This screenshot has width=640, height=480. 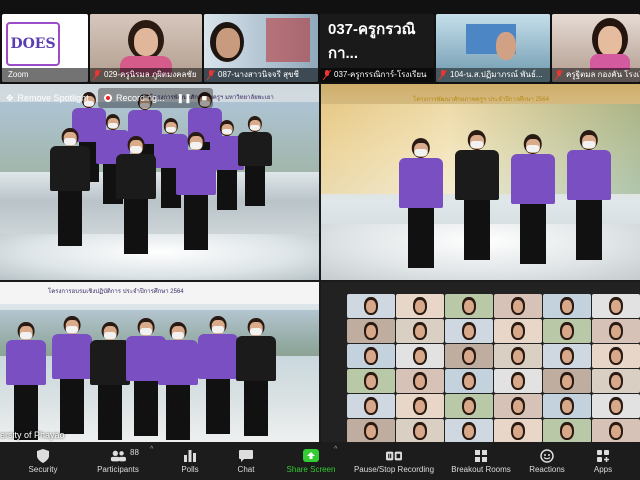 I want to click on security-button: Security, so click(x=43, y=461).